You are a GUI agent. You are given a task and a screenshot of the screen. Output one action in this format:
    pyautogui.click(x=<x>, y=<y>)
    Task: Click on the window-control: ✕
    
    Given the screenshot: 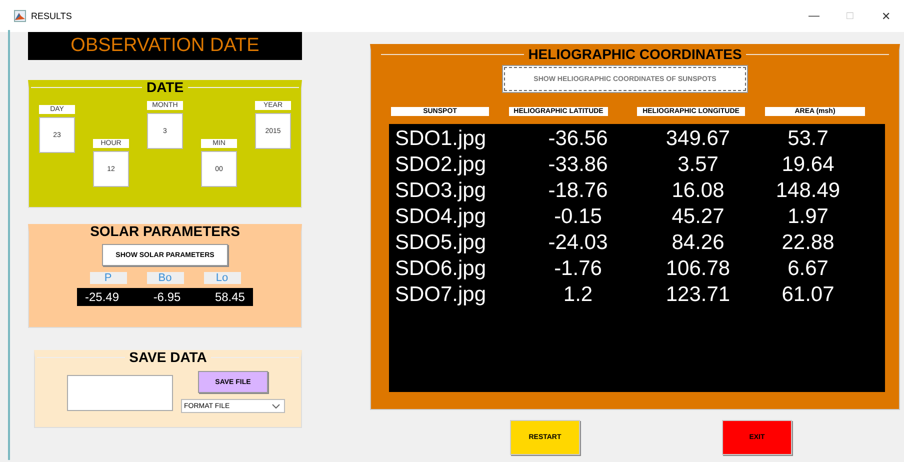 What is the action you would take?
    pyautogui.click(x=886, y=16)
    